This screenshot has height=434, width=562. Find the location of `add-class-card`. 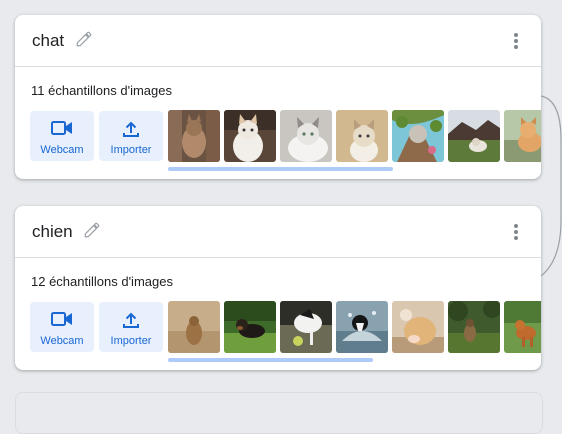

add-class-card is located at coordinates (279, 413).